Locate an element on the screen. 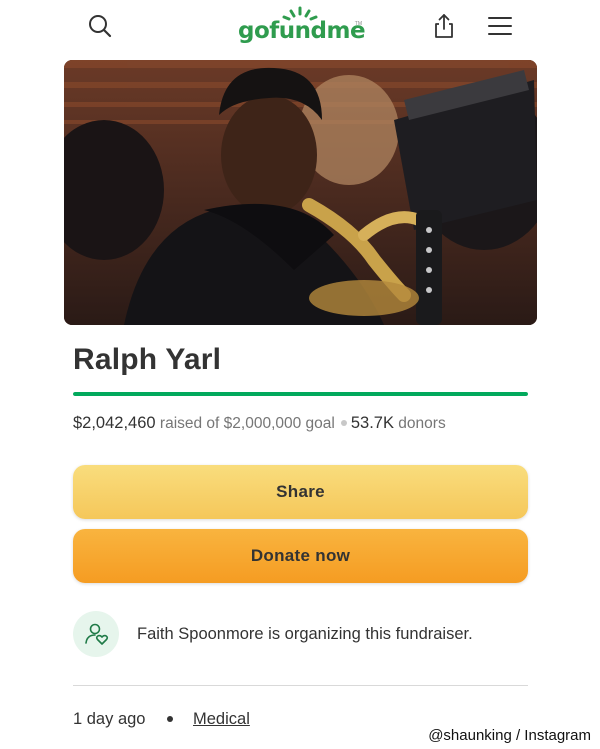  progress-bar-fill is located at coordinates (300, 394).